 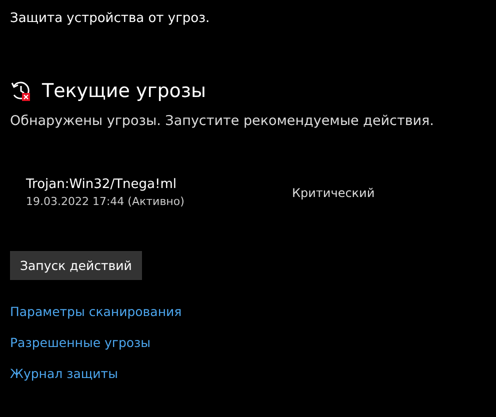 What do you see at coordinates (21, 91) in the screenshot?
I see `threat-history-icon` at bounding box center [21, 91].